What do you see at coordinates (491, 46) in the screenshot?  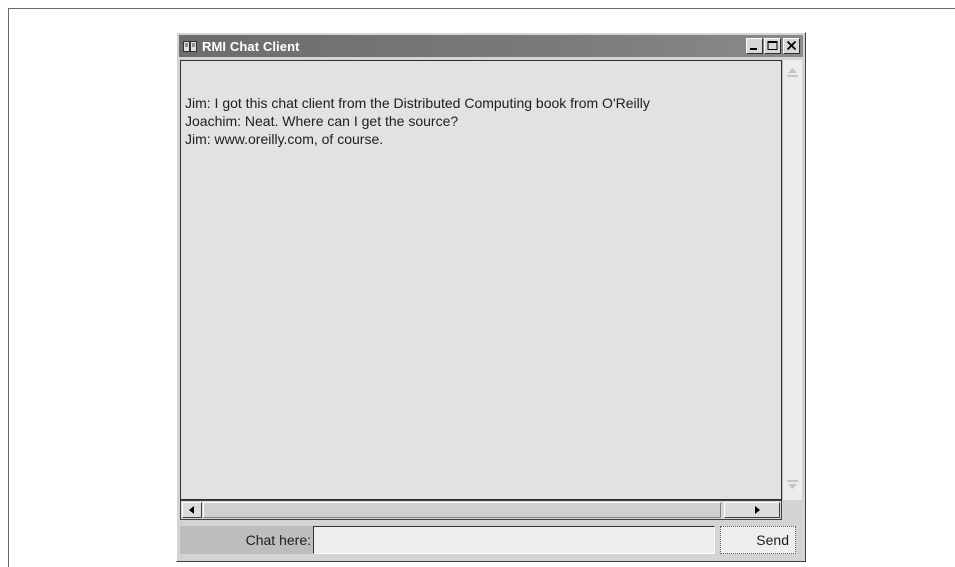 I see `title-bar: RMI Chat Client` at bounding box center [491, 46].